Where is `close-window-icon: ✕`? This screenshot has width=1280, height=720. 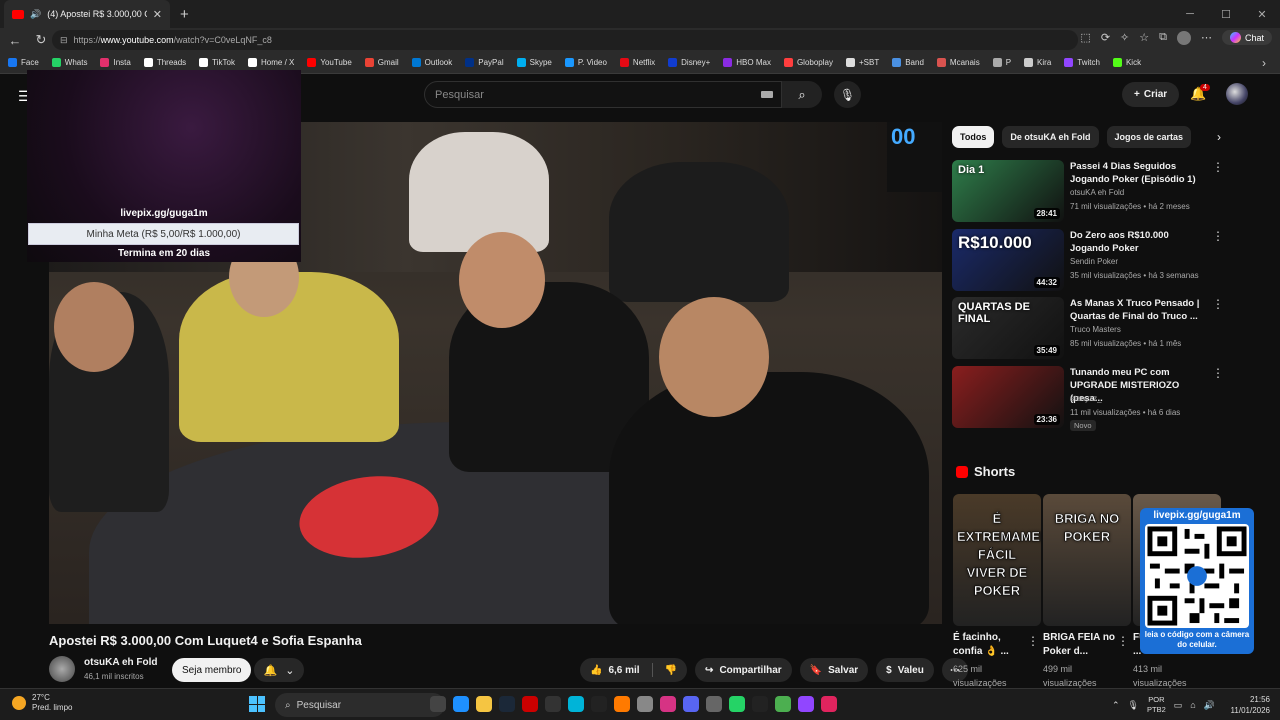 close-window-icon: ✕ is located at coordinates (1262, 14).